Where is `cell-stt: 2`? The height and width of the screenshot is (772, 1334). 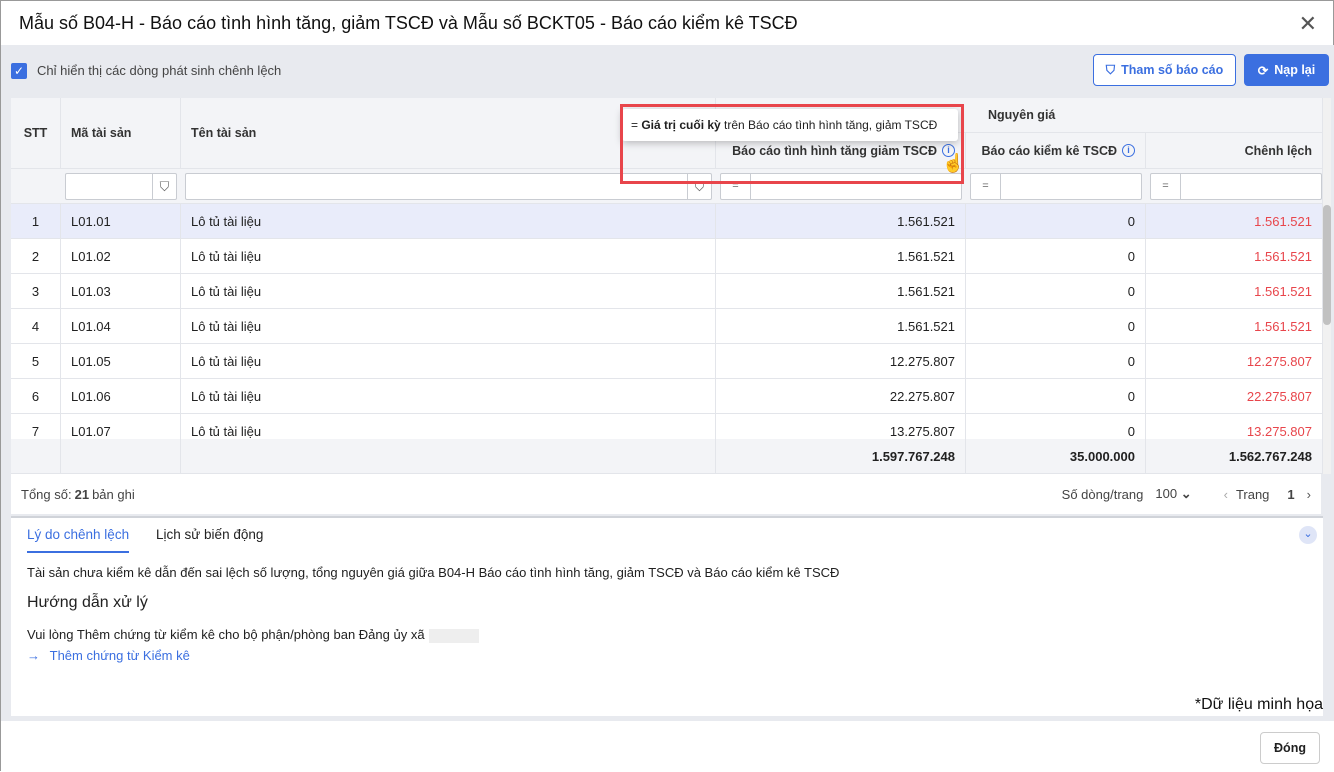 cell-stt: 2 is located at coordinates (36, 256).